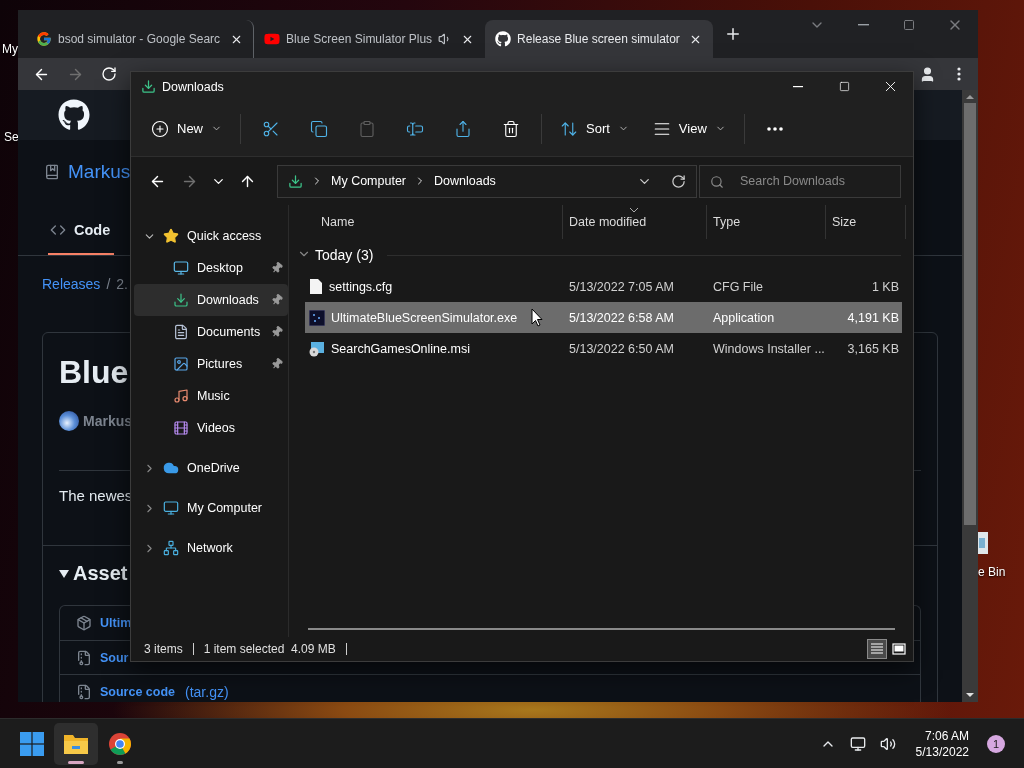 This screenshot has height=768, width=1024. What do you see at coordinates (873, 317) in the screenshot?
I see `size-cell-text: 4,191 KB` at bounding box center [873, 317].